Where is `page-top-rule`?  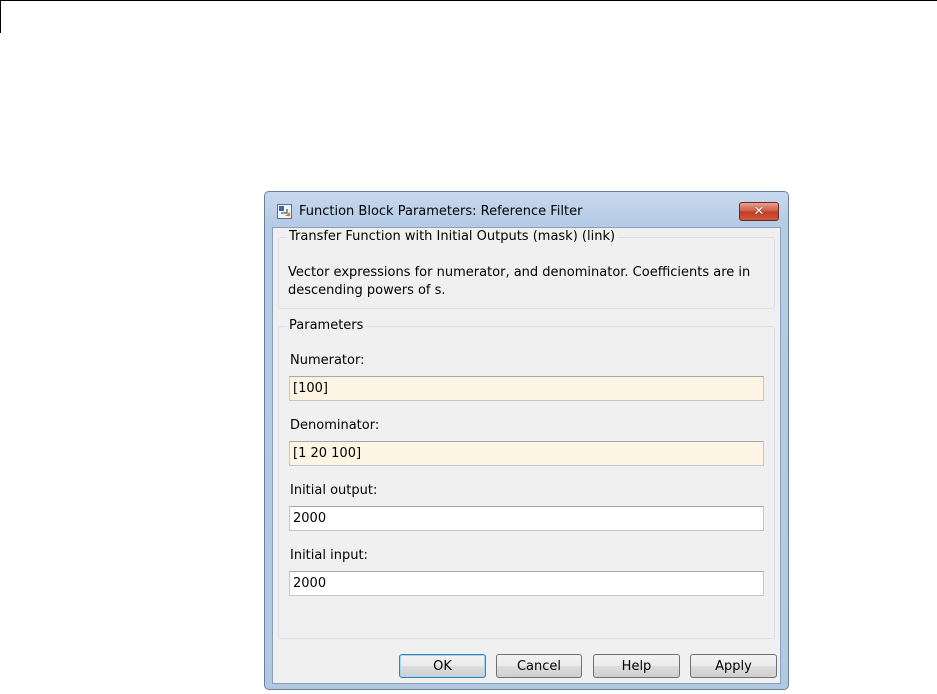 page-top-rule is located at coordinates (468, 0).